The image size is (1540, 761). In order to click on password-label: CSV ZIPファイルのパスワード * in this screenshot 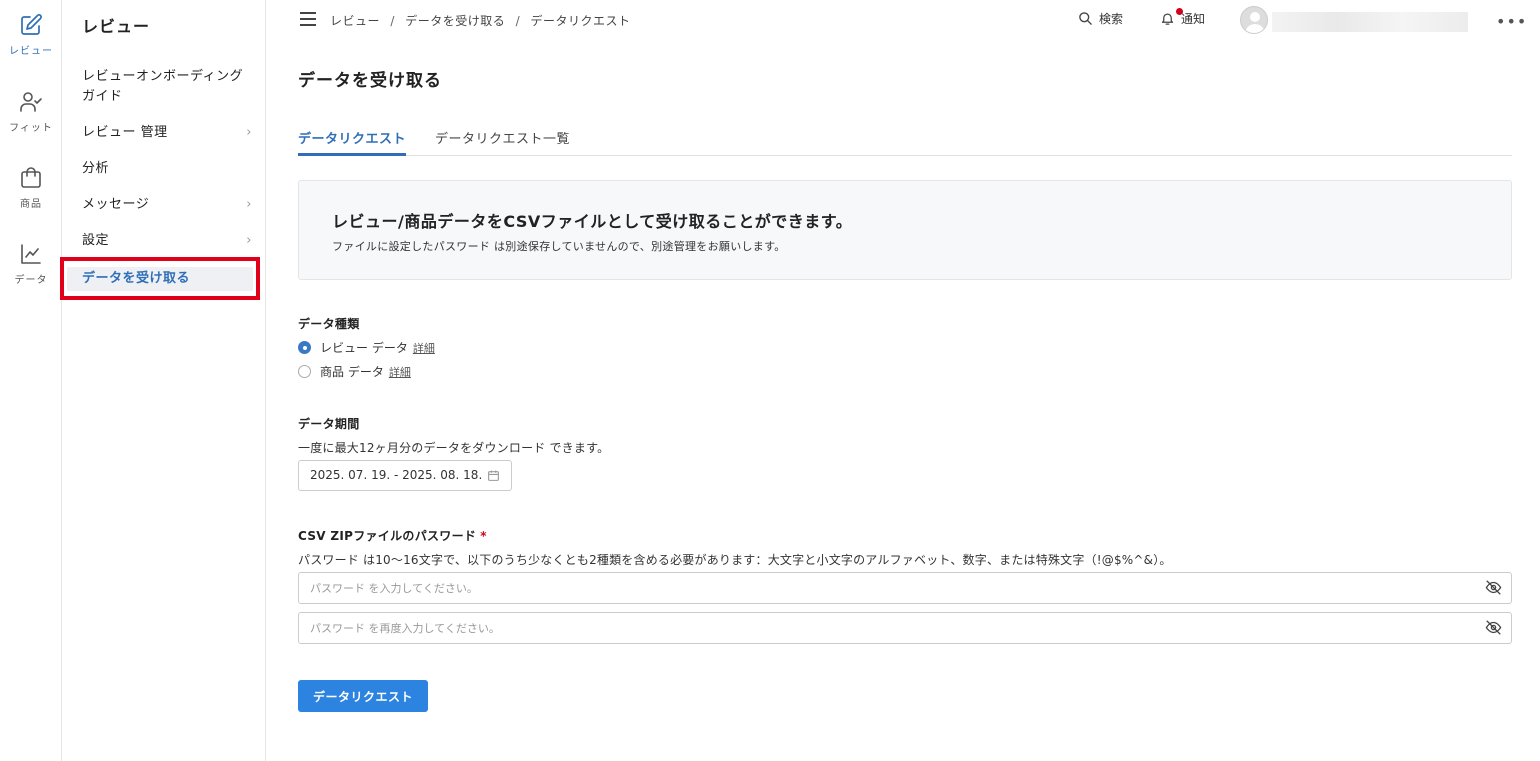, I will do `click(392, 535)`.